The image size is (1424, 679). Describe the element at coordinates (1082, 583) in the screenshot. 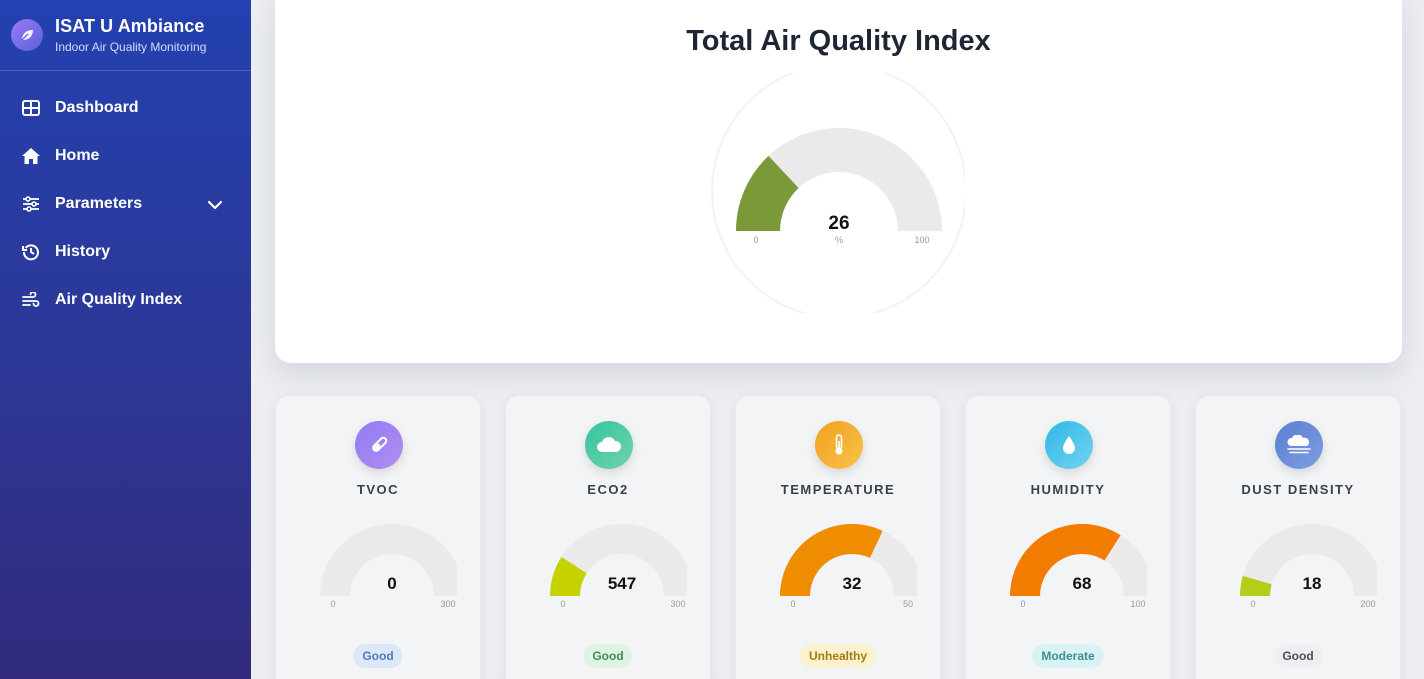

I see `gauge-value: 68` at that location.